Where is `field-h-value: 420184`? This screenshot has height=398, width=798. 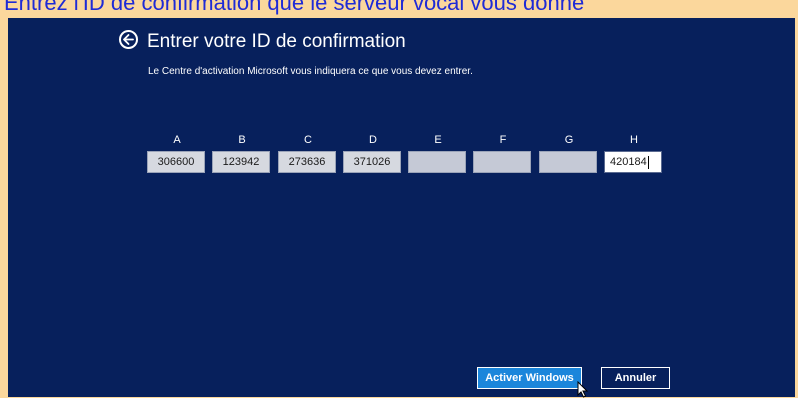
field-h-value: 420184 is located at coordinates (628, 162).